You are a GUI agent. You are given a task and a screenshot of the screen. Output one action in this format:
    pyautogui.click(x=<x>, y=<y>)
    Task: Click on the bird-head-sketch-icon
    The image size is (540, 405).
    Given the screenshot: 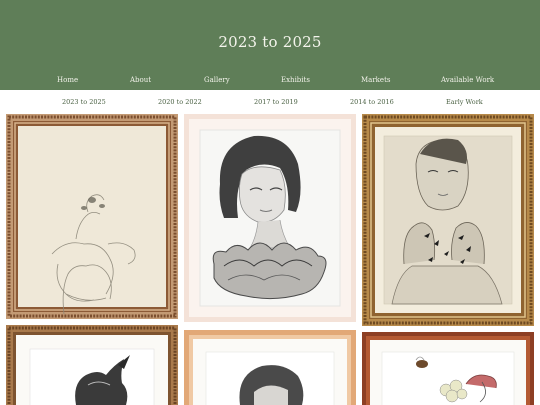 What is the action you would take?
    pyautogui.click(x=92, y=365)
    